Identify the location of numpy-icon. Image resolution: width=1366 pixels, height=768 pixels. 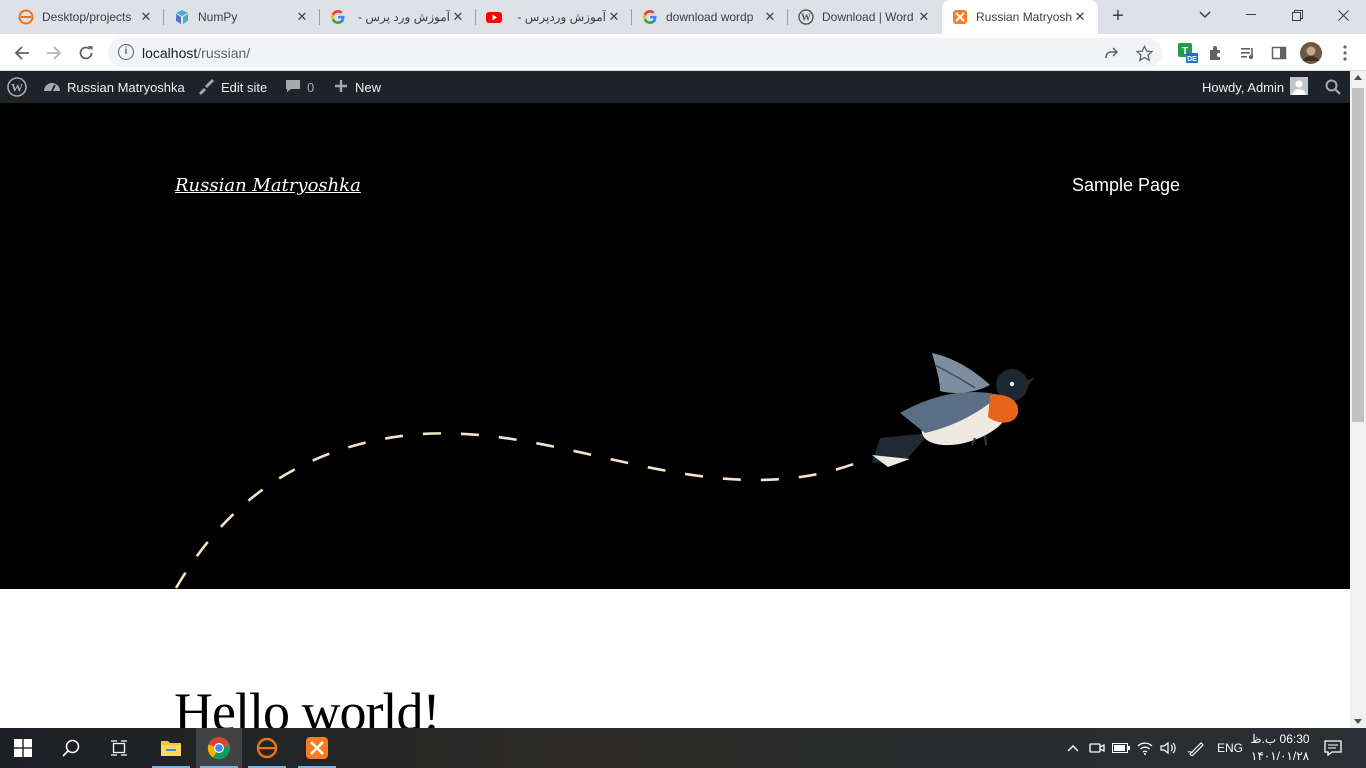
(182, 17).